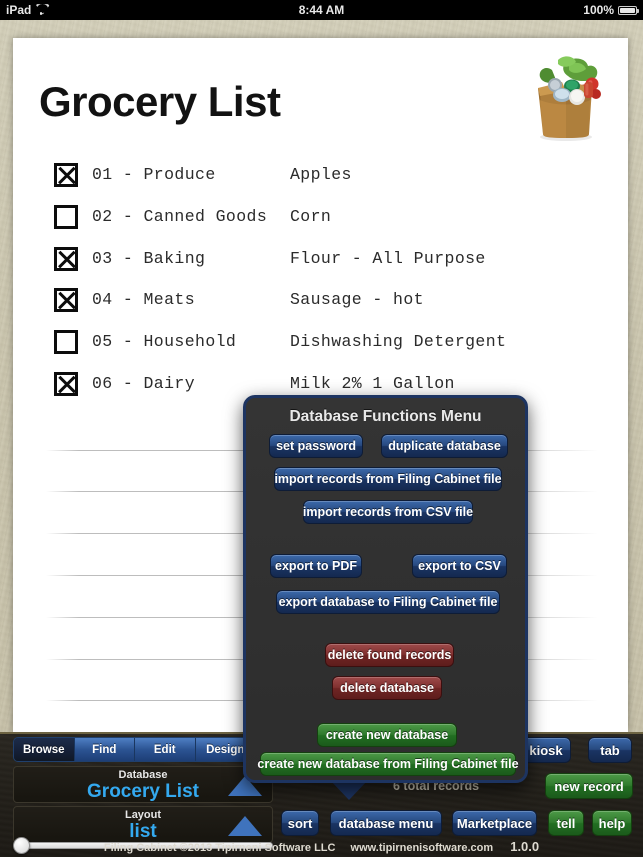 This screenshot has width=643, height=857. What do you see at coordinates (589, 786) in the screenshot?
I see `new-record-button: new record` at bounding box center [589, 786].